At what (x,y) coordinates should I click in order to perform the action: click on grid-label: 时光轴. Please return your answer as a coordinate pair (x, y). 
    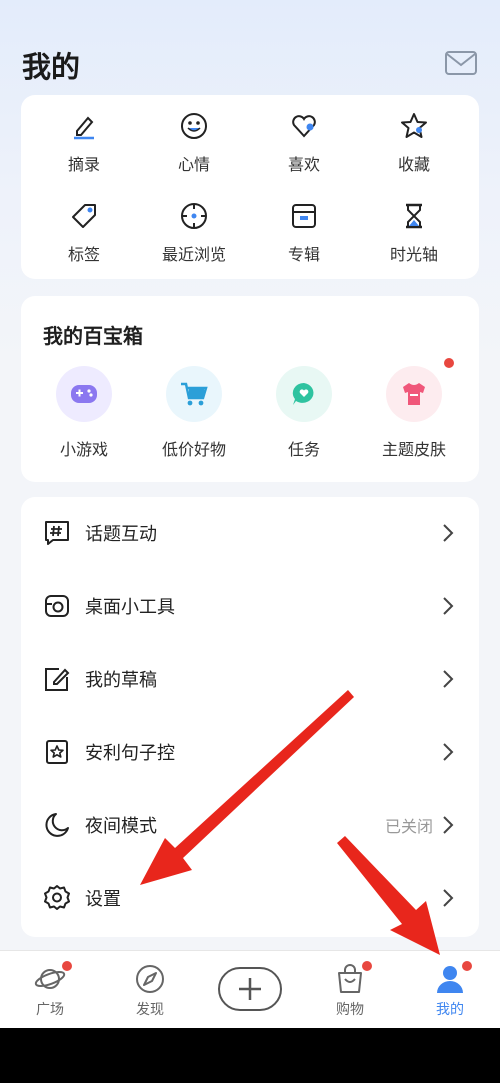
    Looking at the image, I should click on (413, 254).